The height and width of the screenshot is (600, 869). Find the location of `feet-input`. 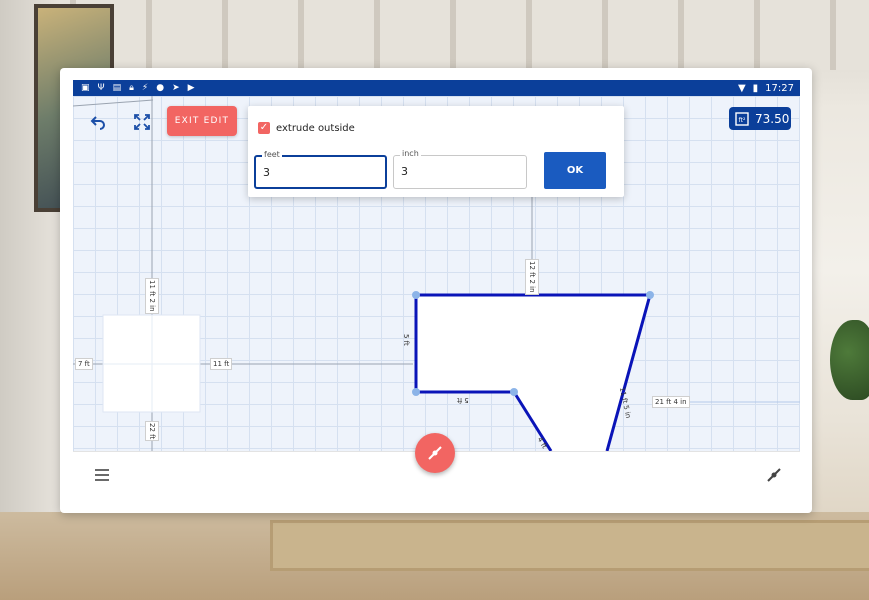

feet-input is located at coordinates (318, 172).